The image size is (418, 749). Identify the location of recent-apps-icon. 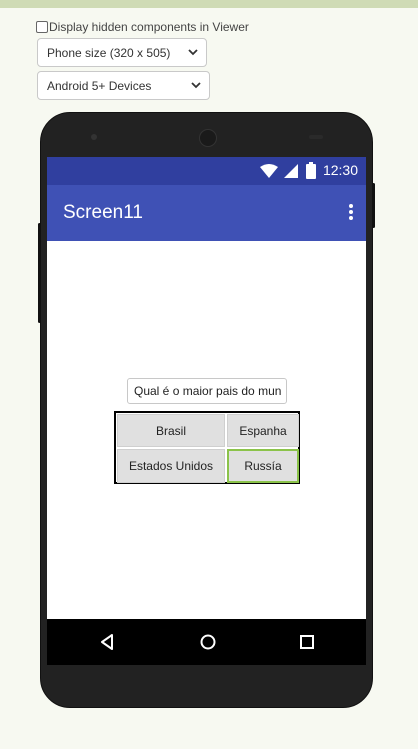
(307, 642).